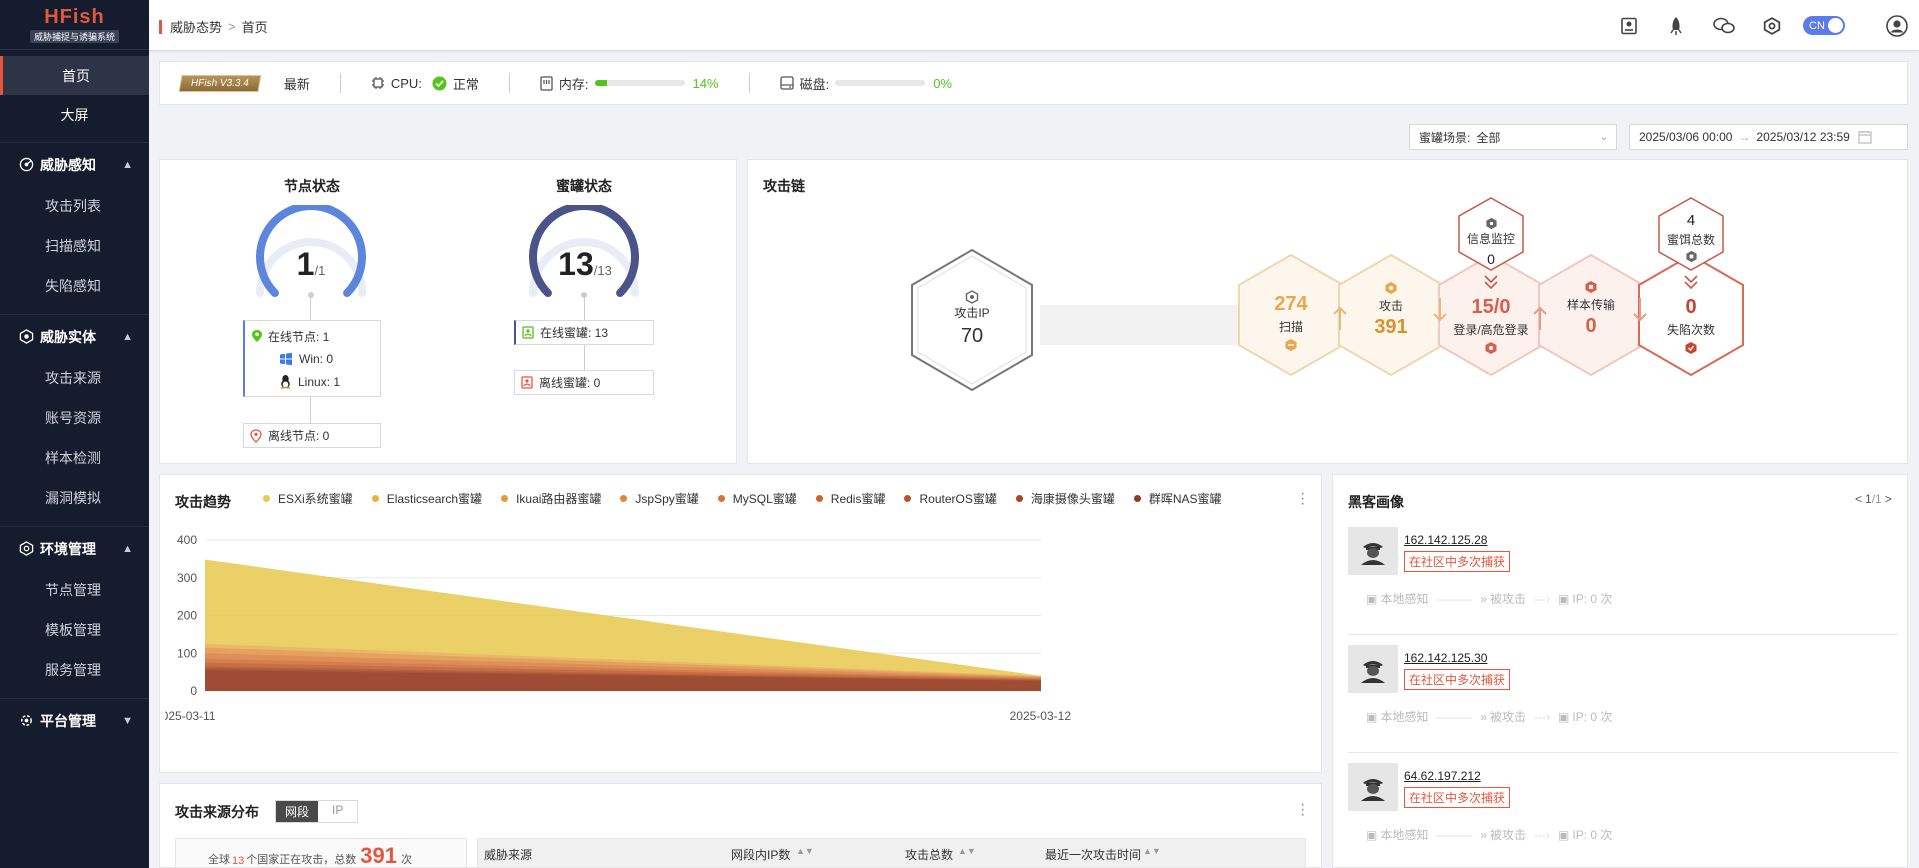  What do you see at coordinates (1445, 540) in the screenshot?
I see `hacker-ip: 162.142.125.28` at bounding box center [1445, 540].